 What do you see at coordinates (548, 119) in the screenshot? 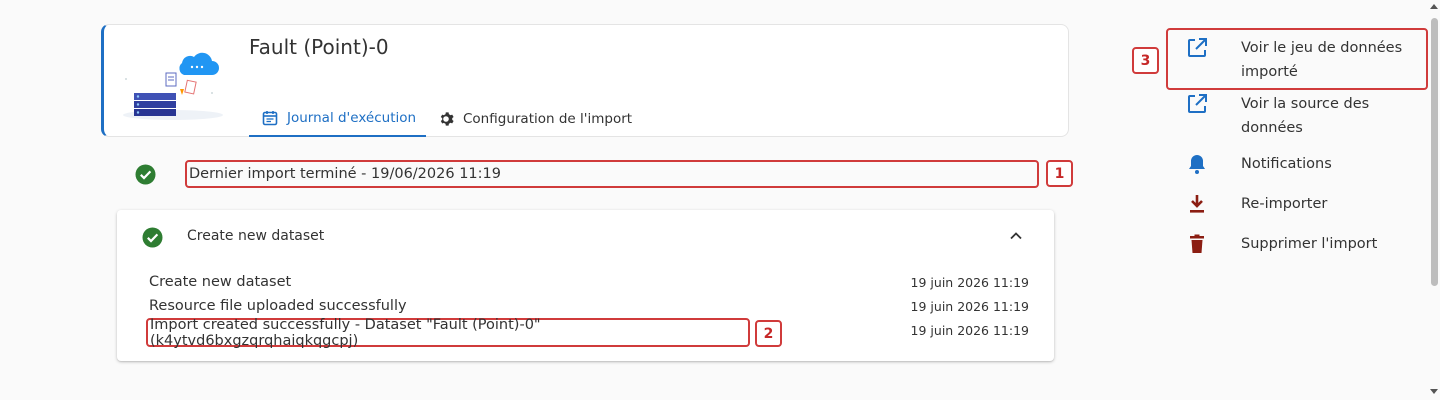
I see `tab-configuration-label: Configuration de l'import` at bounding box center [548, 119].